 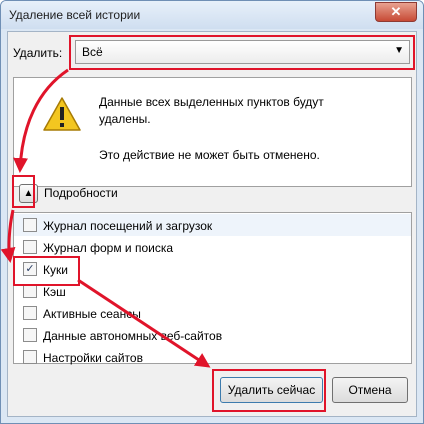 What do you see at coordinates (128, 226) in the screenshot?
I see `list-item-label: Журнал посещений и загрузок` at bounding box center [128, 226].